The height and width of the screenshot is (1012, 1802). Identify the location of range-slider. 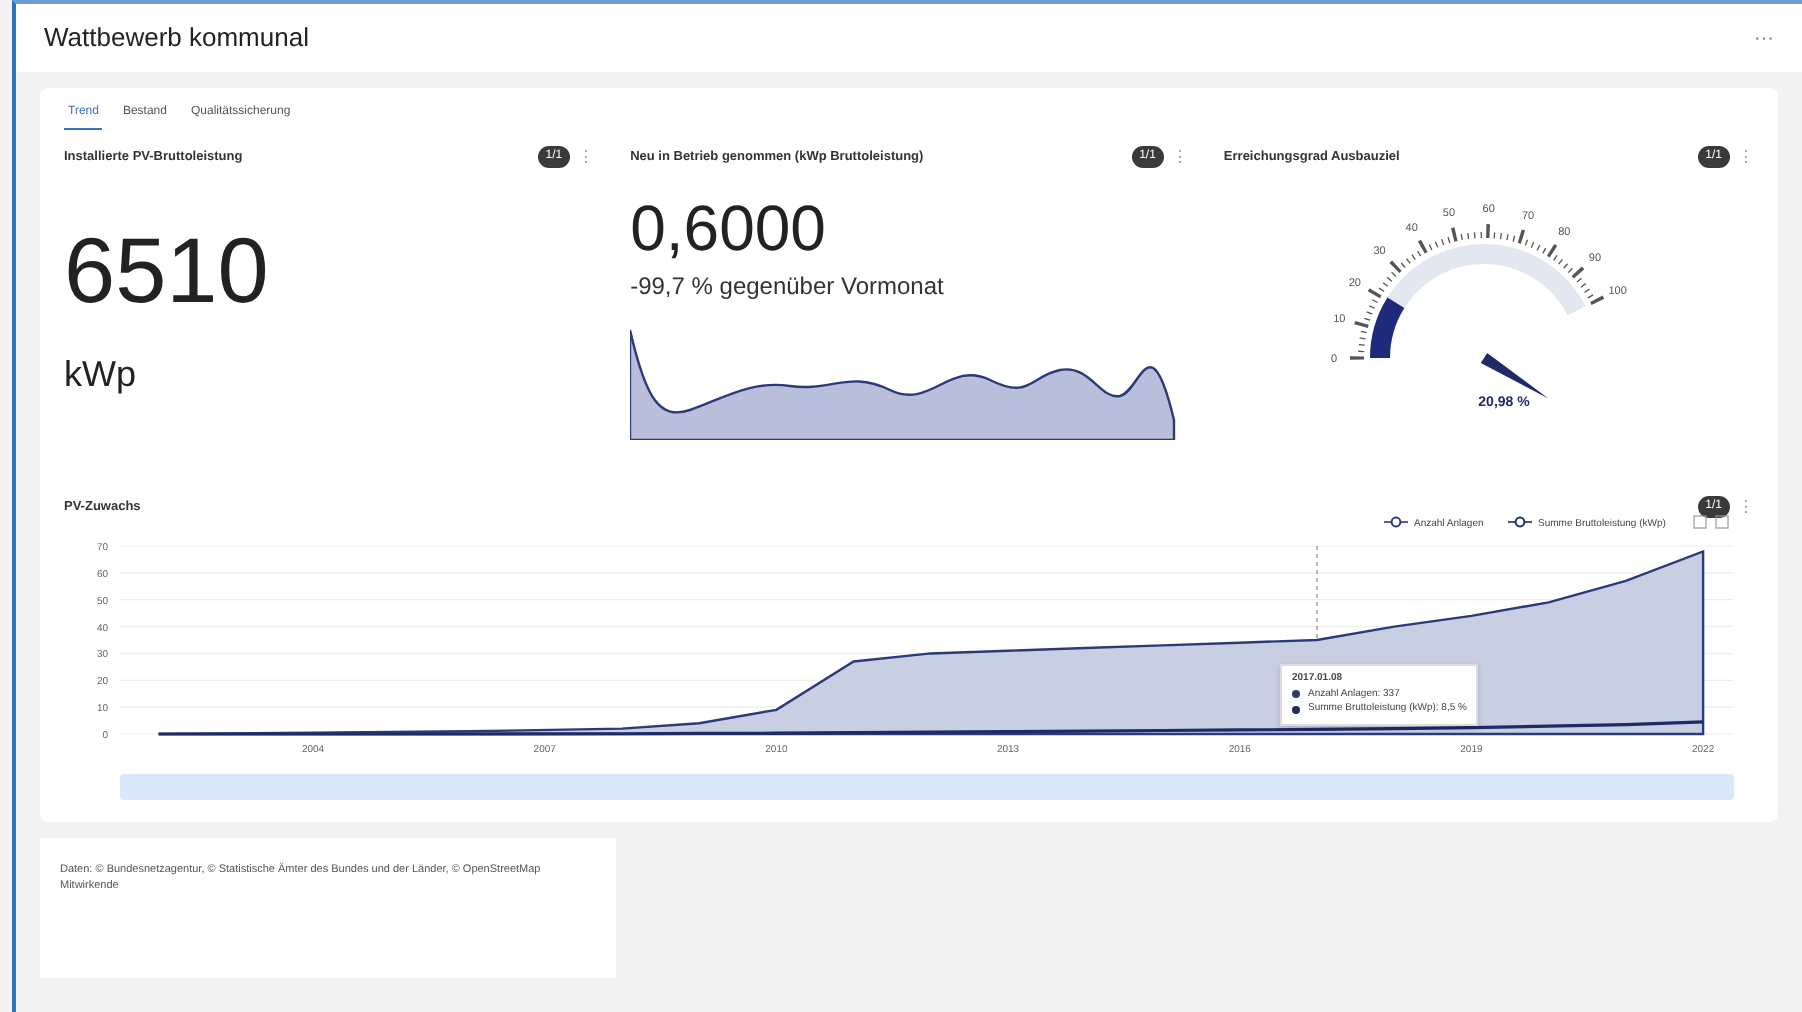
(927, 787).